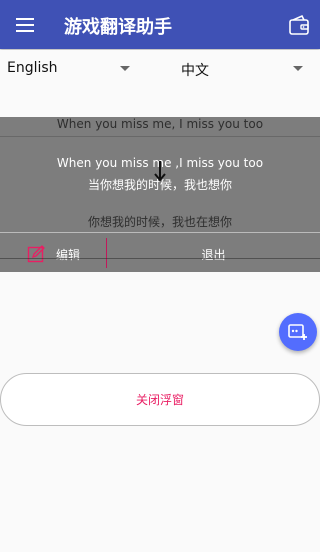 The width and height of the screenshot is (320, 552). I want to click on target-language-select: 中文, so click(247, 68).